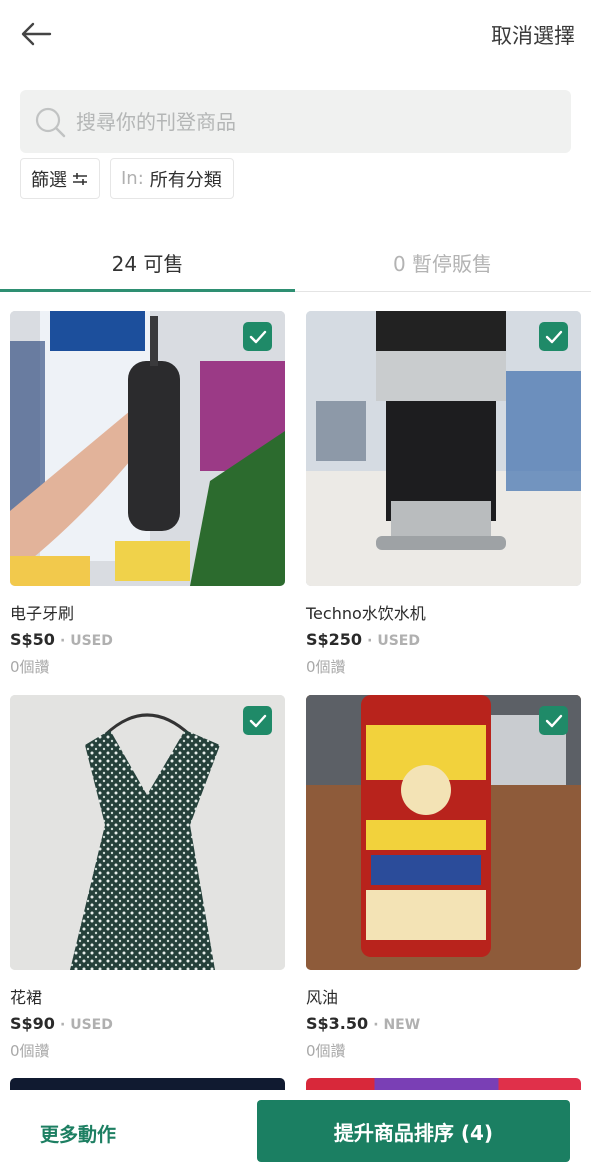 The height and width of the screenshot is (1170, 591). I want to click on price-line: S$50 · USED, so click(61, 639).